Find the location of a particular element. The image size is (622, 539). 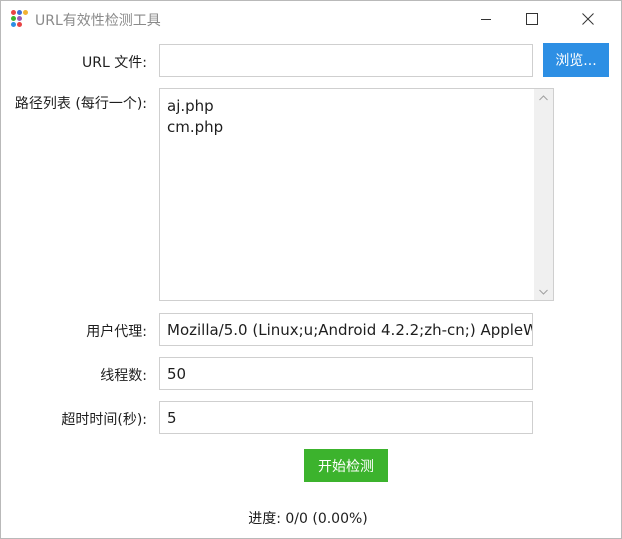

threads-input: 50 is located at coordinates (346, 373).